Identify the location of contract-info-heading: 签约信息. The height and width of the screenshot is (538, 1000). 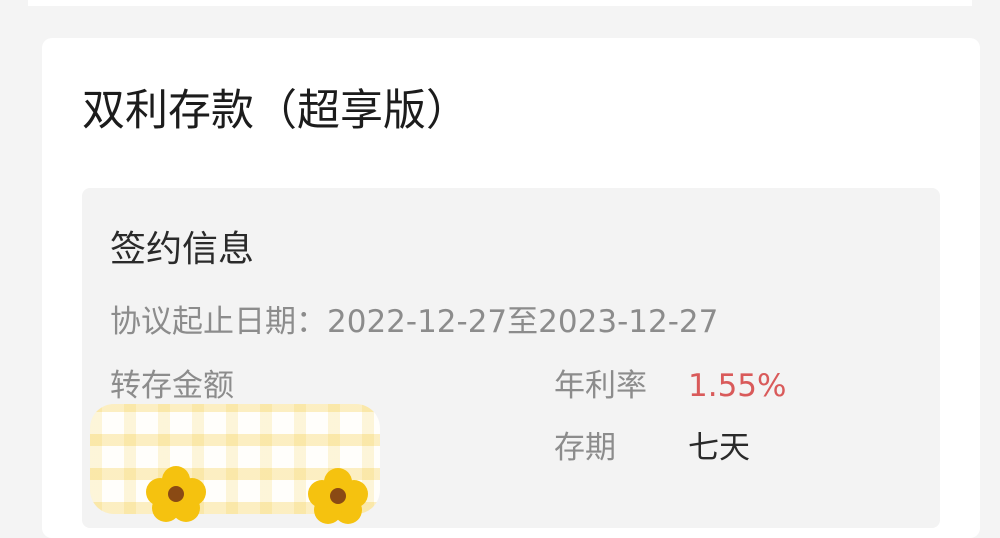
(182, 249).